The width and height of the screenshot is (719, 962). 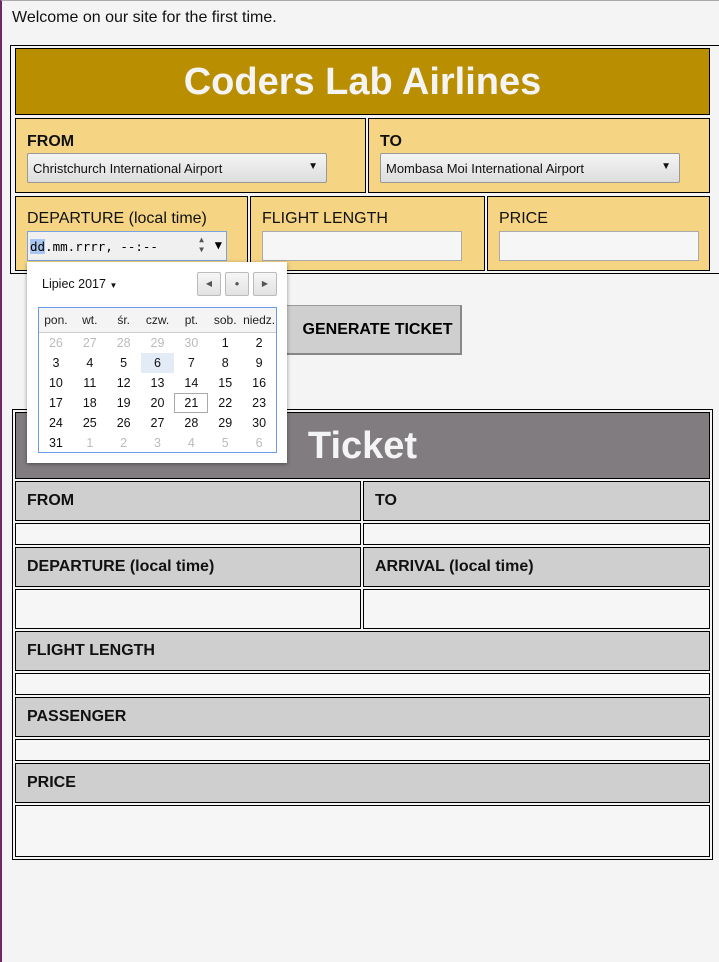 I want to click on from-select: Christchurch International Airport ▼, so click(x=177, y=168).